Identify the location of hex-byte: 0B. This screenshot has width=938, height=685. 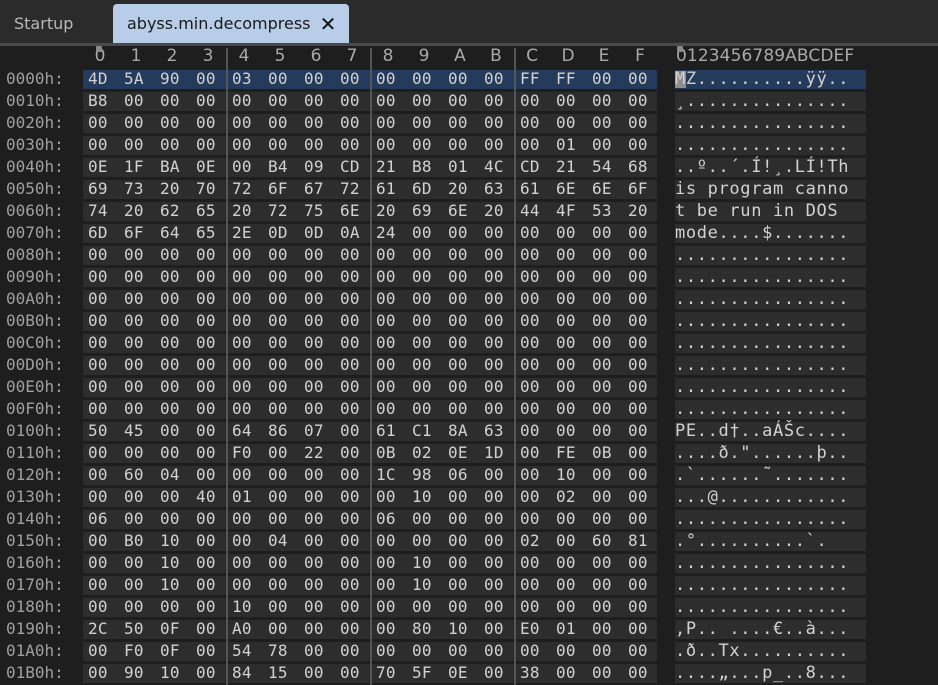
(610, 452).